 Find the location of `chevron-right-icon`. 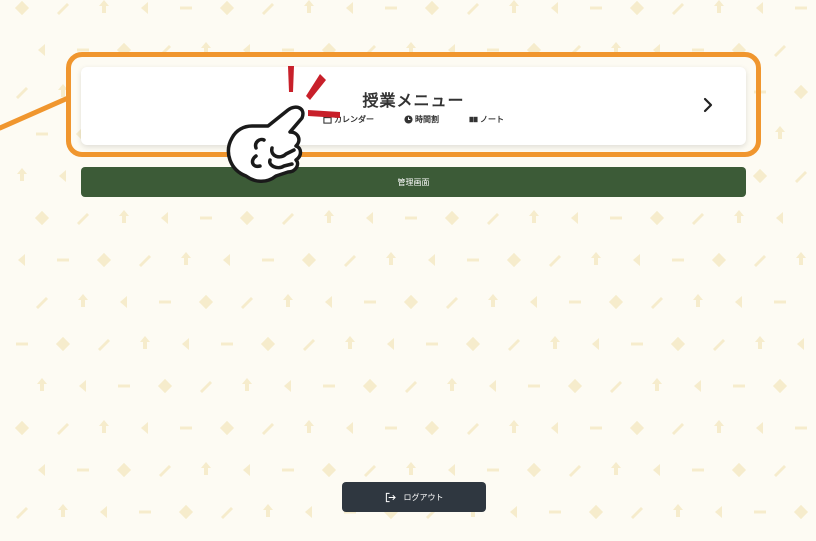

chevron-right-icon is located at coordinates (708, 105).